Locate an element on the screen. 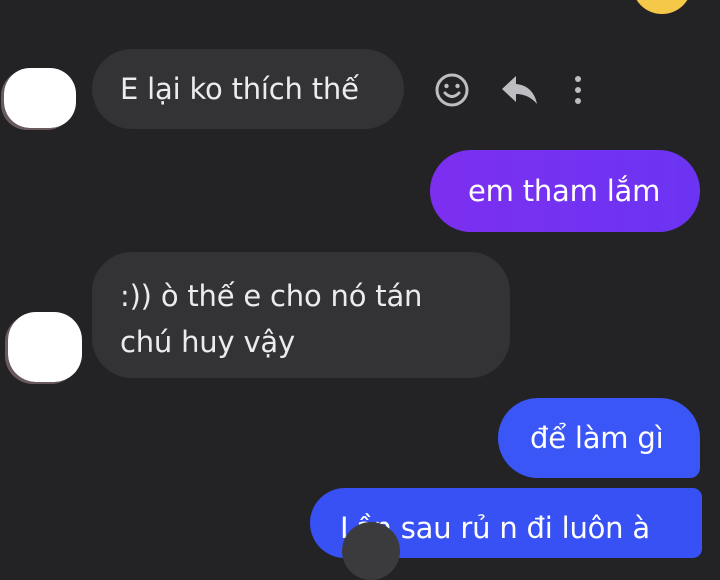  emoji-react-button is located at coordinates (452, 90).